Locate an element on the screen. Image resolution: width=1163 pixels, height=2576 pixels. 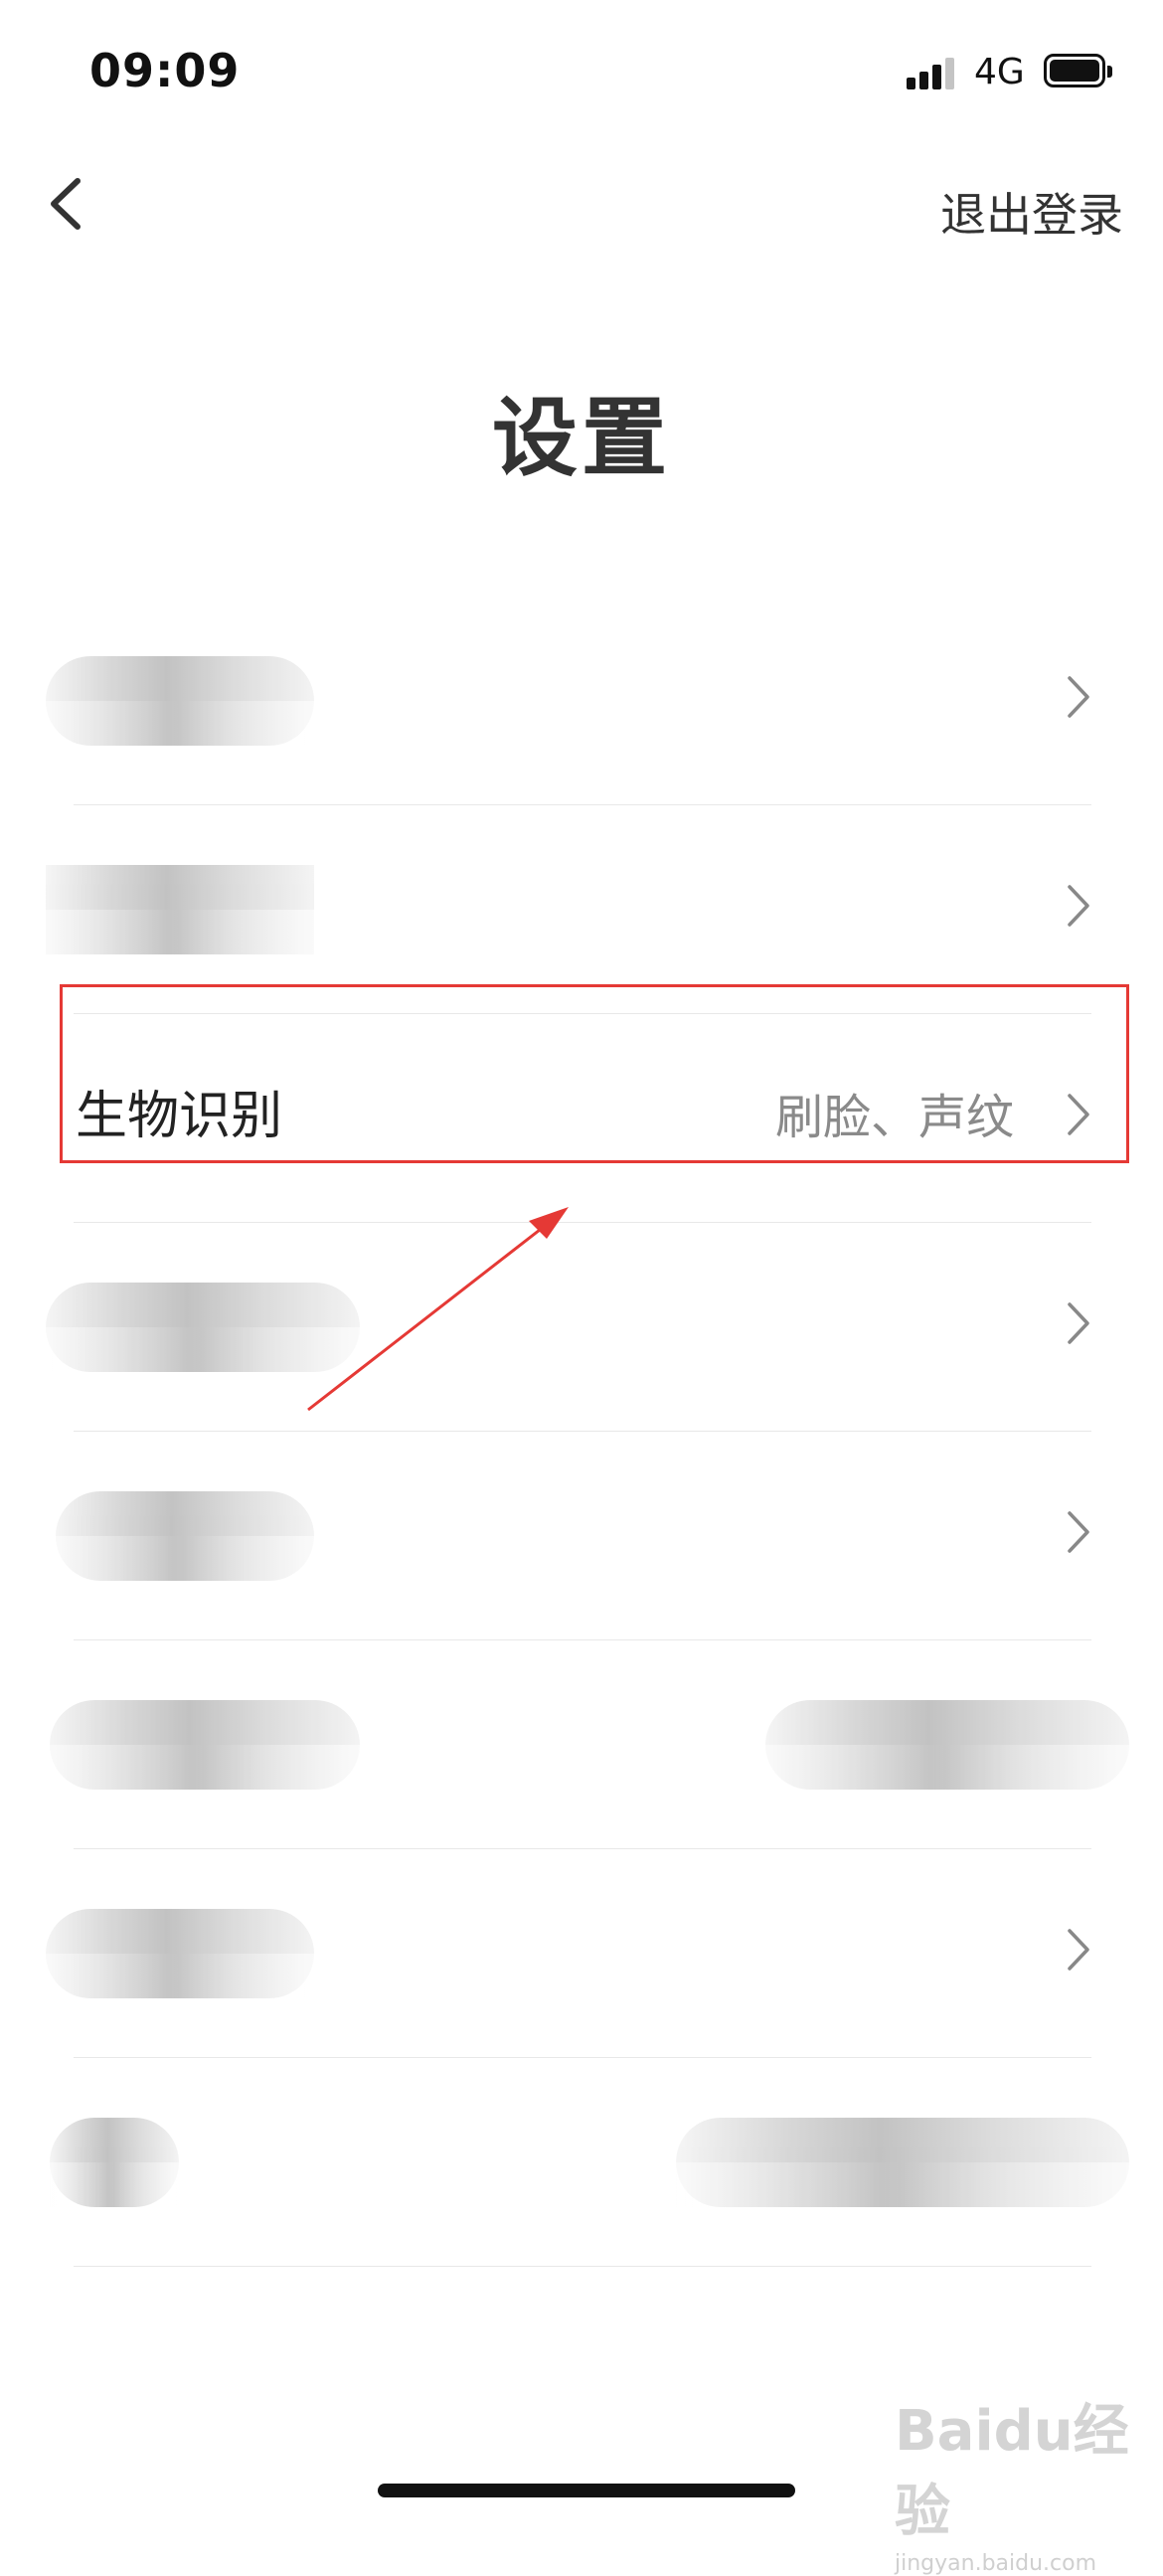
signal-strength-icon is located at coordinates (931, 73).